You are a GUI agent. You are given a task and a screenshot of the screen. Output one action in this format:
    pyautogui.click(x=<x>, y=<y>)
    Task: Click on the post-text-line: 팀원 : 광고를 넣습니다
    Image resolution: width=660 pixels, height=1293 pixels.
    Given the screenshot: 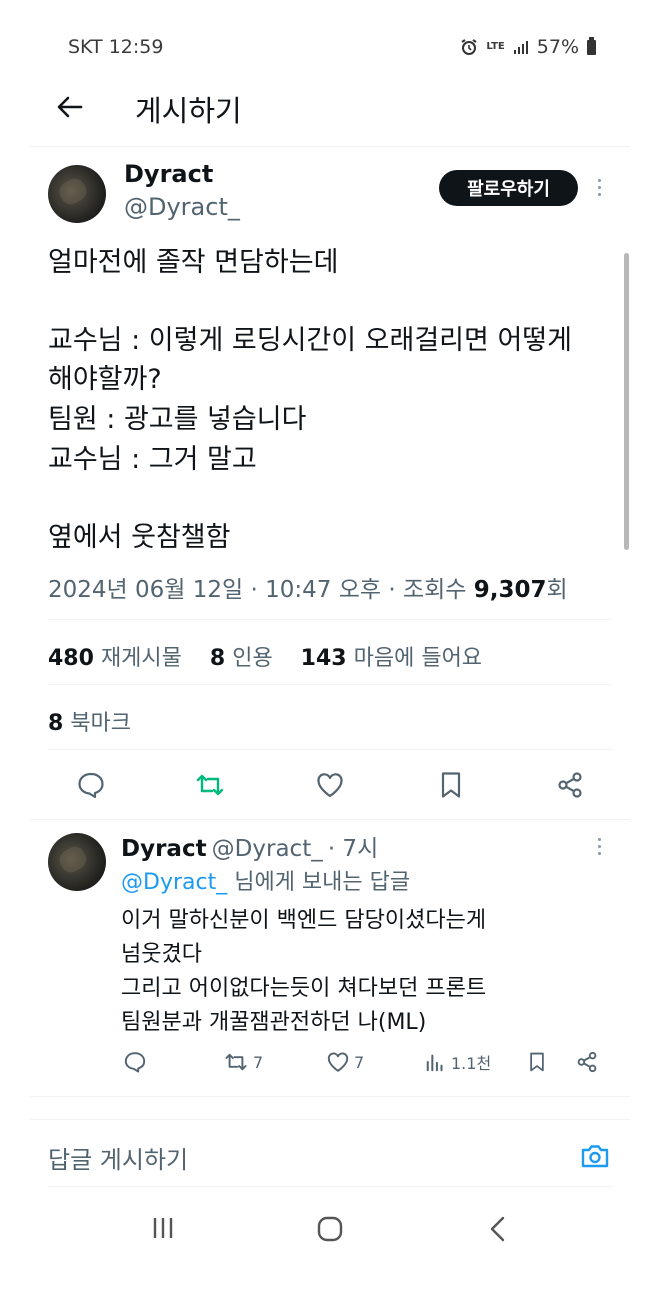 What is the action you would take?
    pyautogui.click(x=177, y=419)
    